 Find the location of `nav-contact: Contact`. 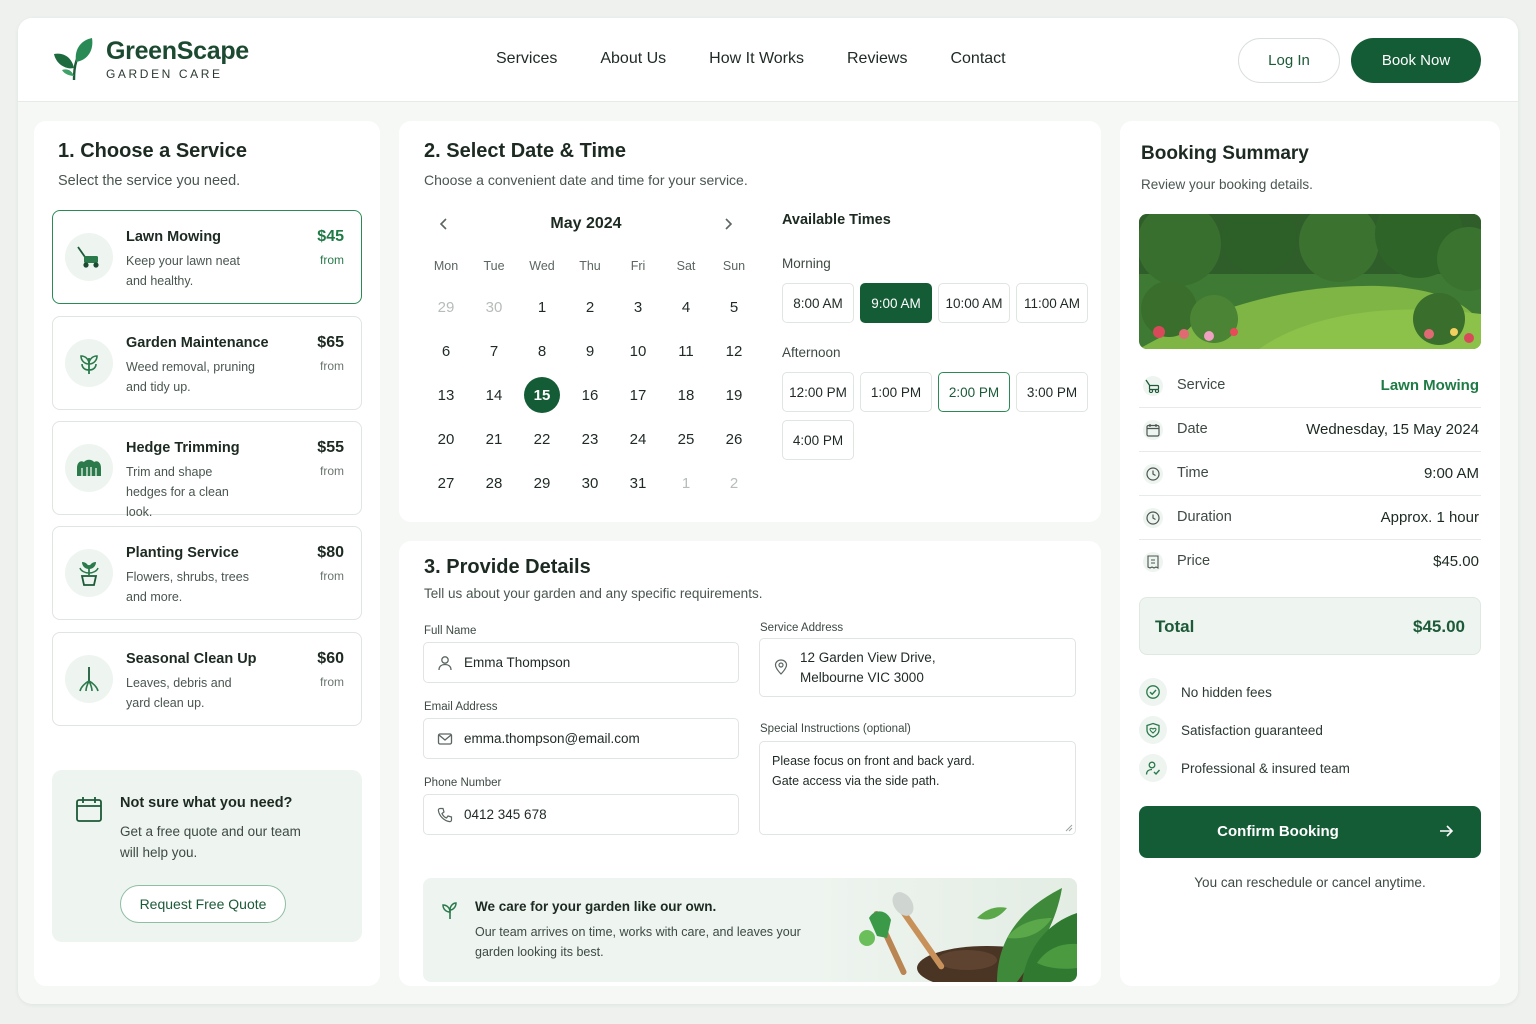

nav-contact: Contact is located at coordinates (977, 59).